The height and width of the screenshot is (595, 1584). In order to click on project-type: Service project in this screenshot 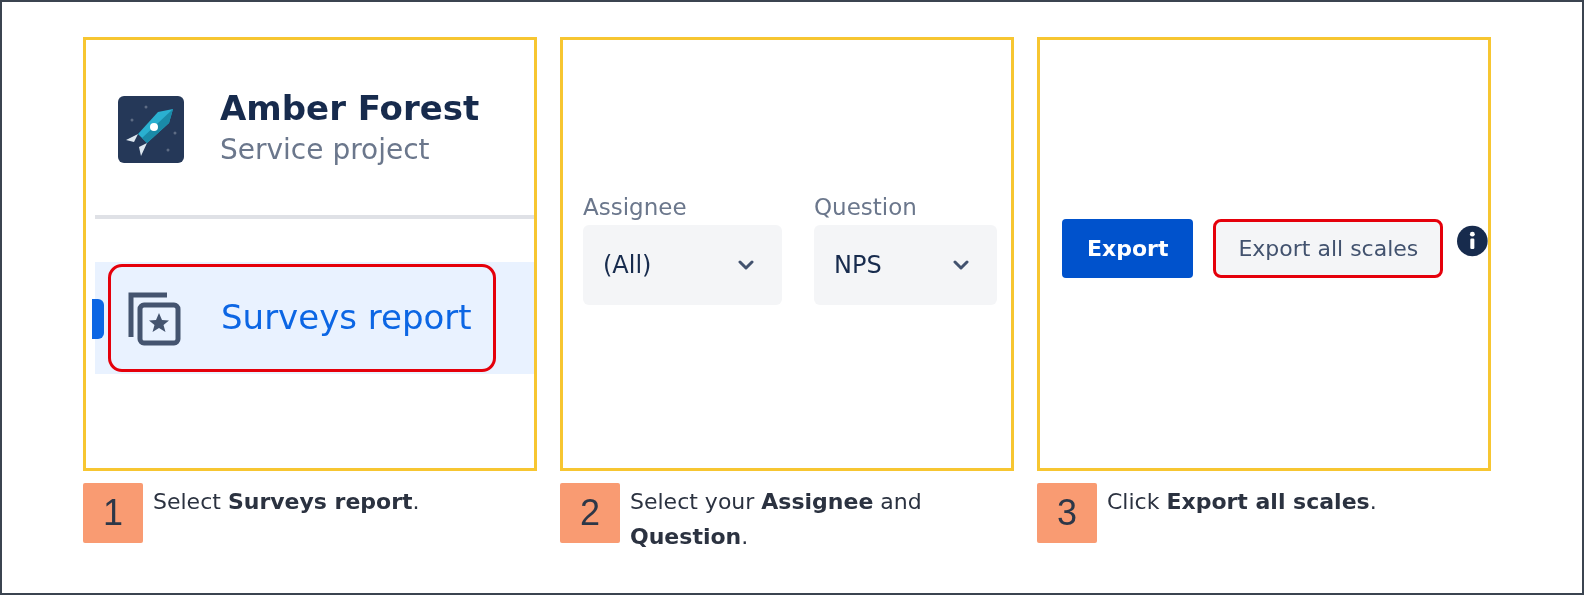, I will do `click(325, 149)`.